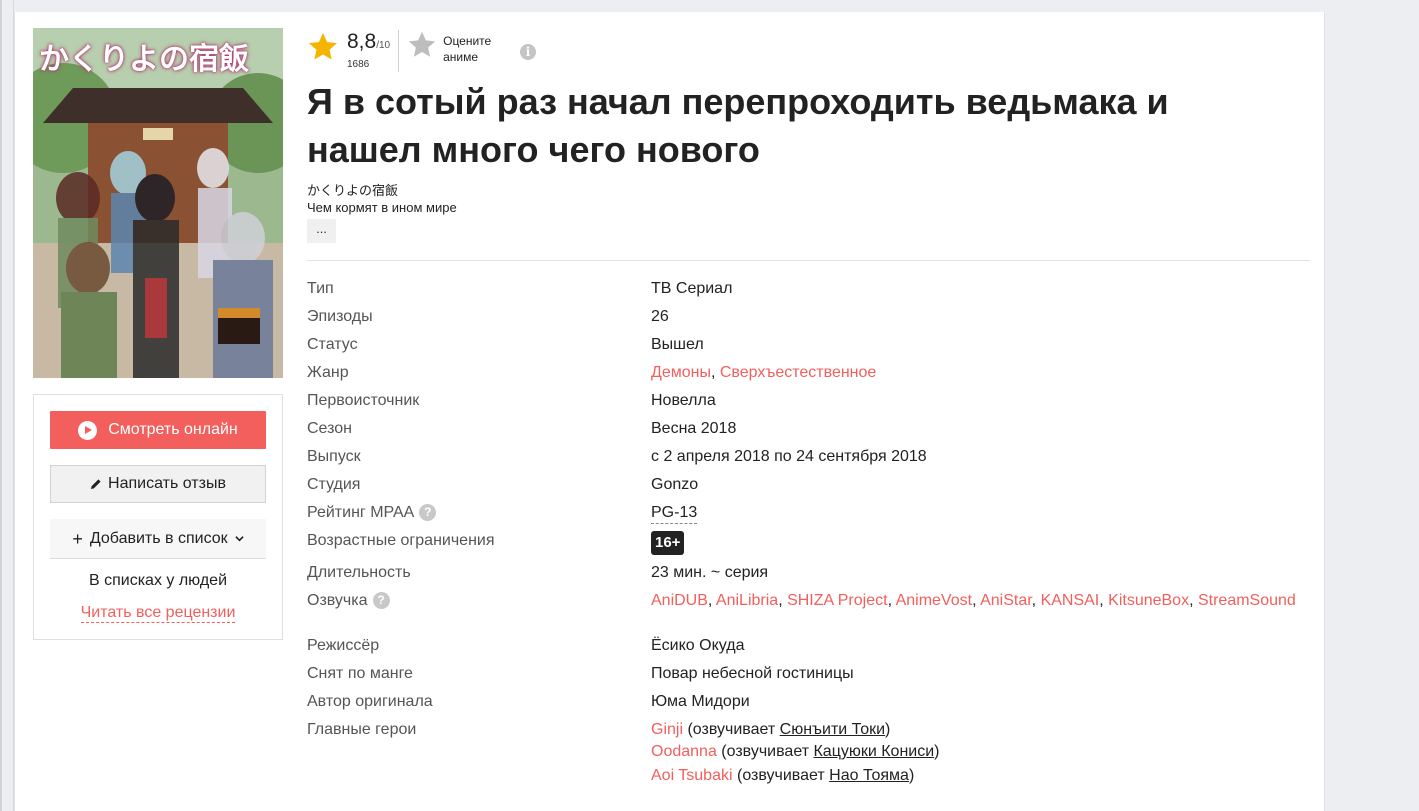 The height and width of the screenshot is (811, 1419). What do you see at coordinates (692, 775) in the screenshot?
I see `character-link: Aoi Tsubaki` at bounding box center [692, 775].